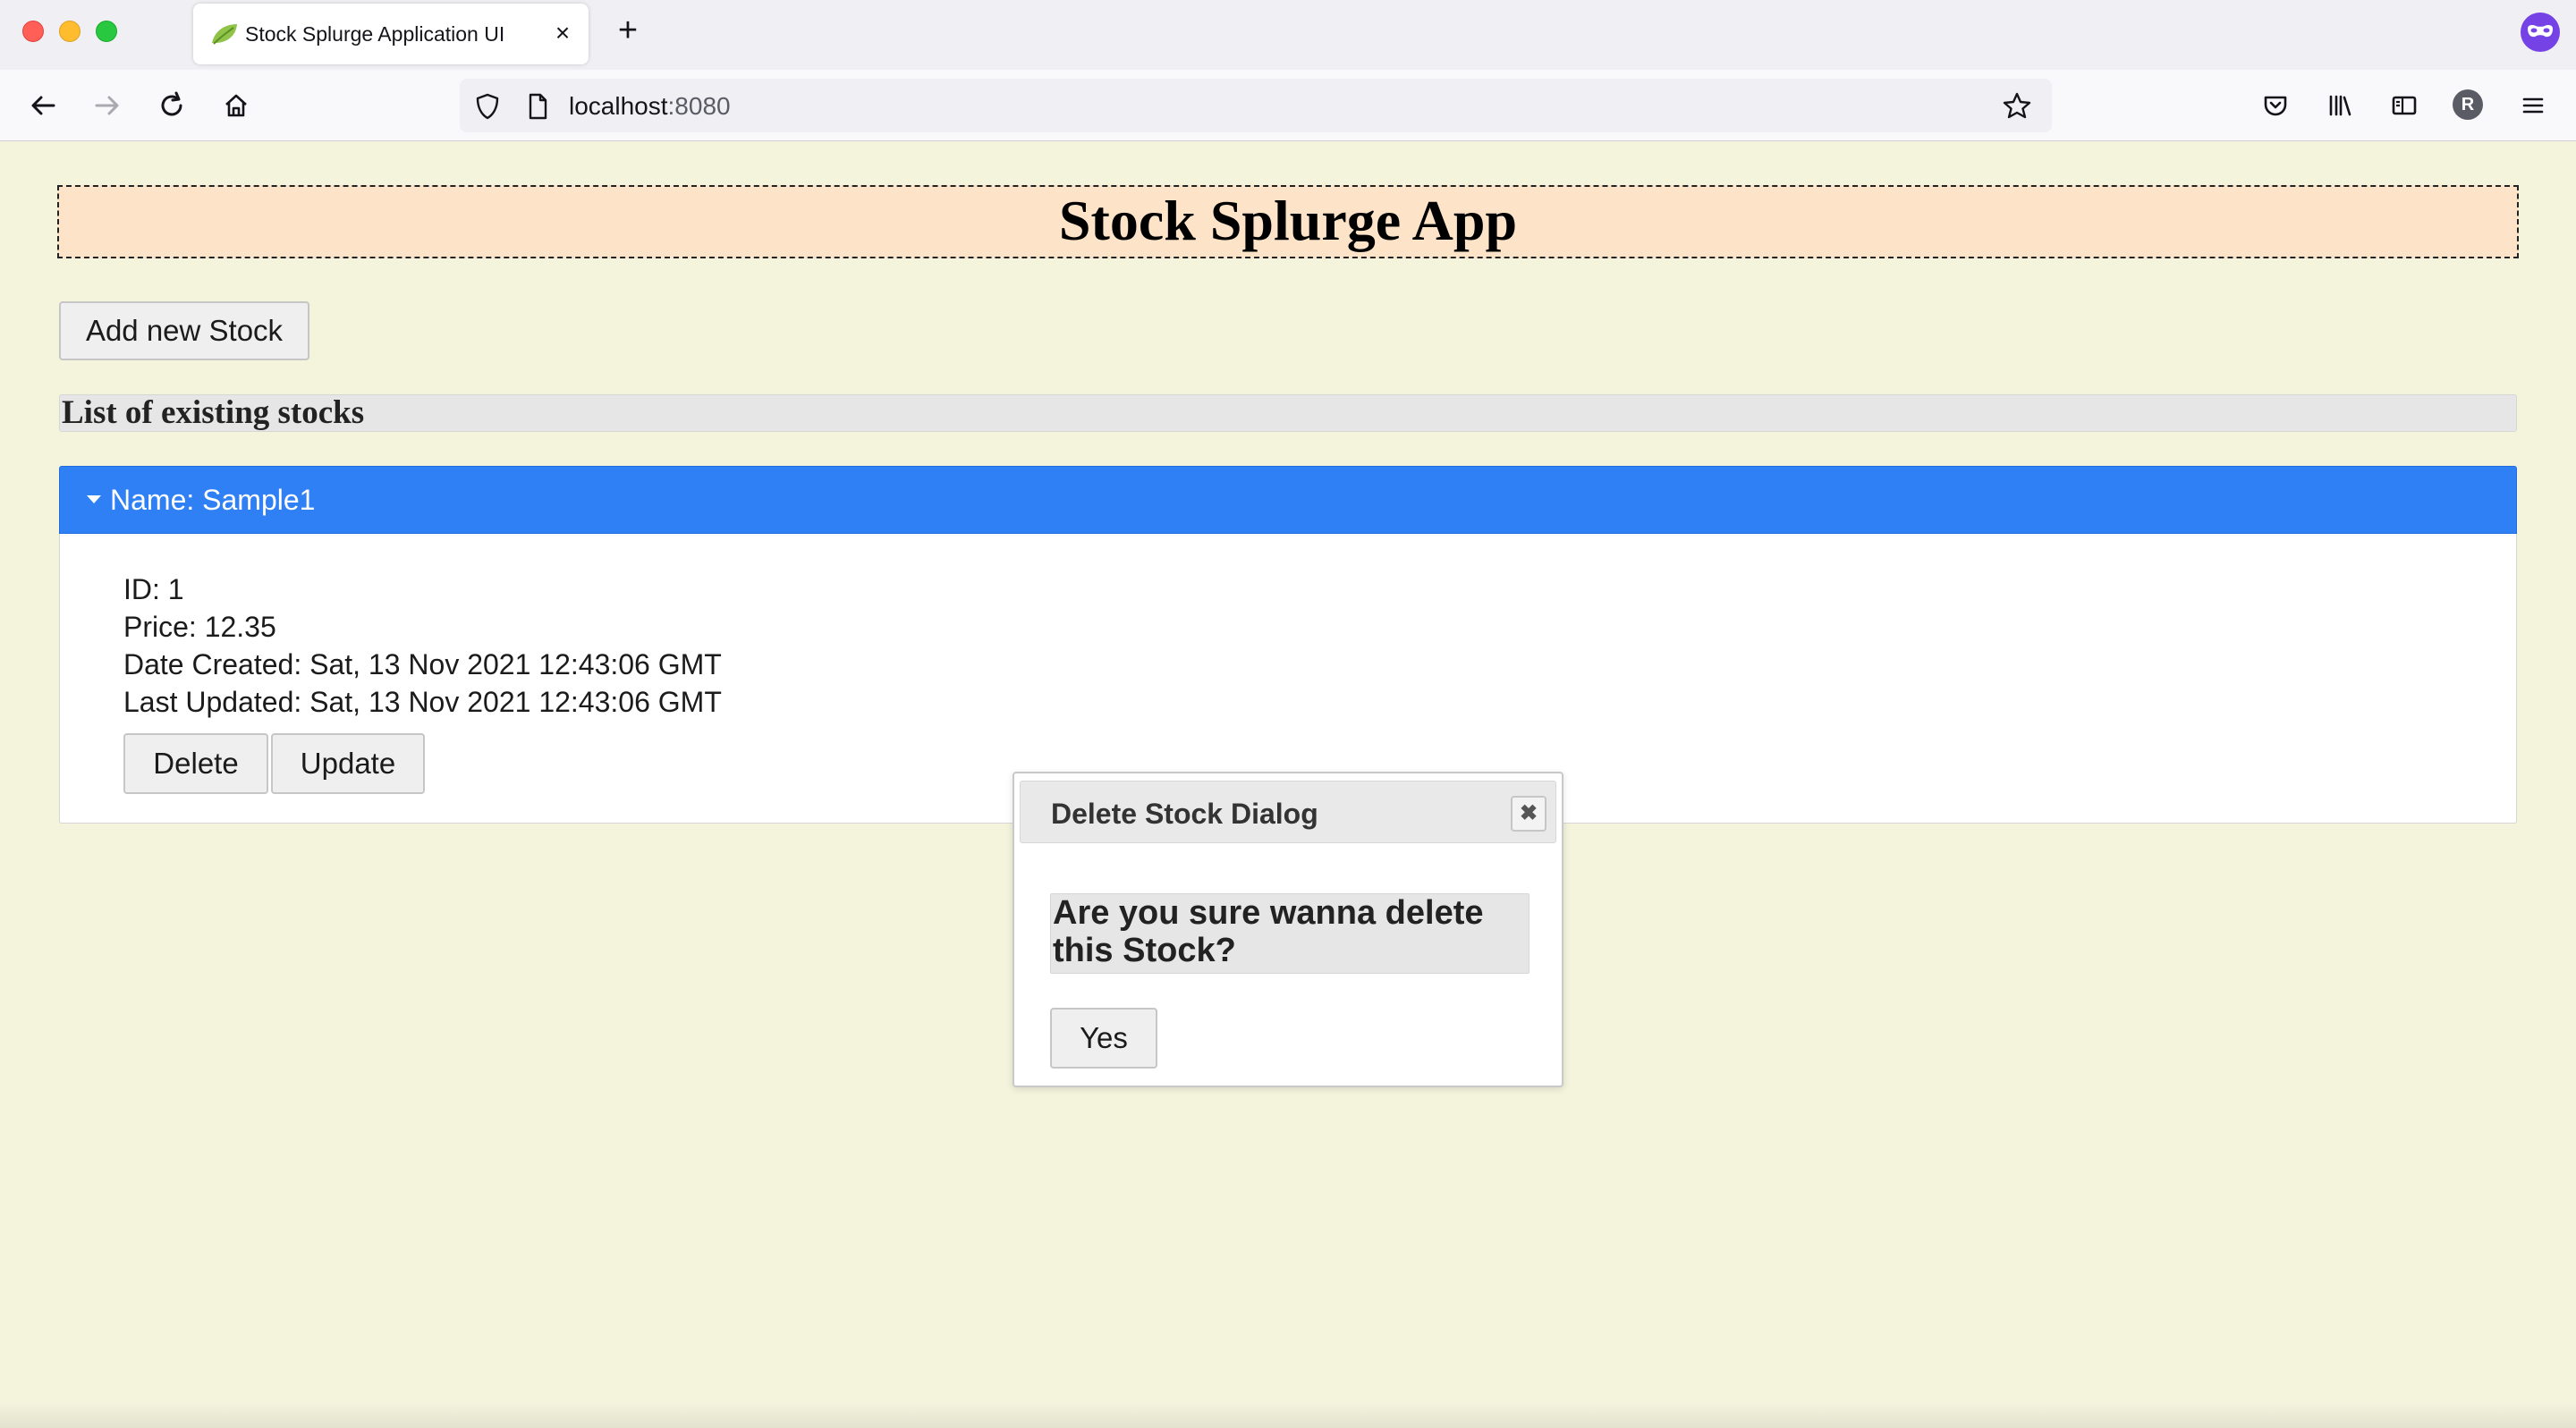 This screenshot has height=1428, width=2576. Describe the element at coordinates (537, 107) in the screenshot. I see `page-info-icon` at that location.